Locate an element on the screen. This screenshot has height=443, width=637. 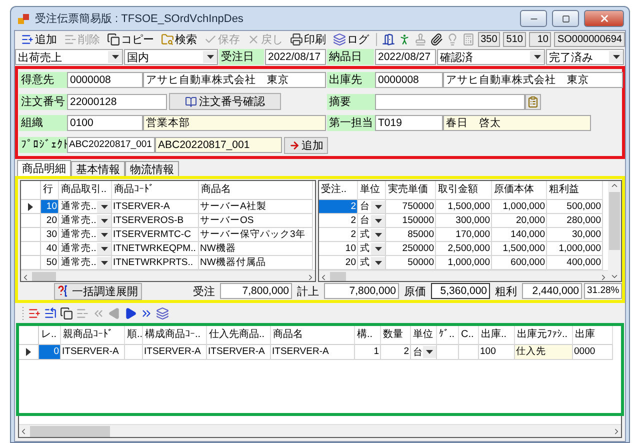
tab: 基本情報 is located at coordinates (98, 168).